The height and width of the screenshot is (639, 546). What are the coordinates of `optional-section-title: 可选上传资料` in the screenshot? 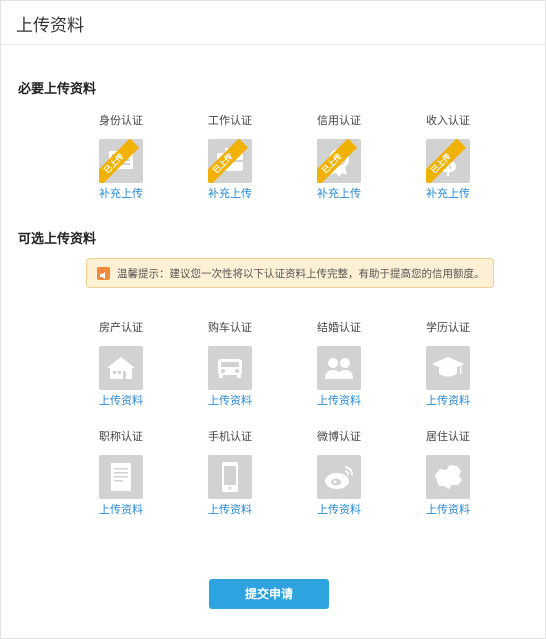 It's located at (57, 239).